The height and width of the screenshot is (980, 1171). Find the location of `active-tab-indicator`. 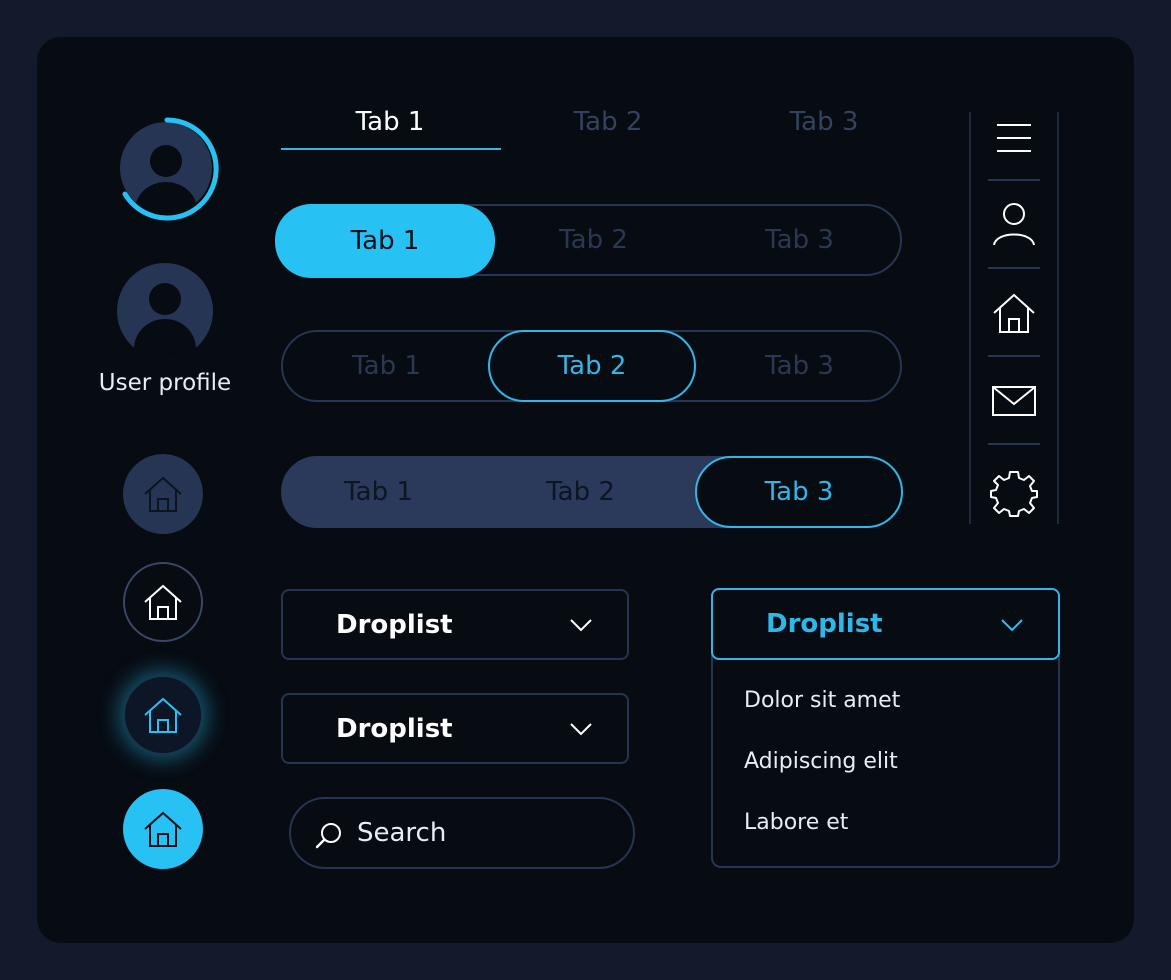

active-tab-indicator is located at coordinates (391, 149).